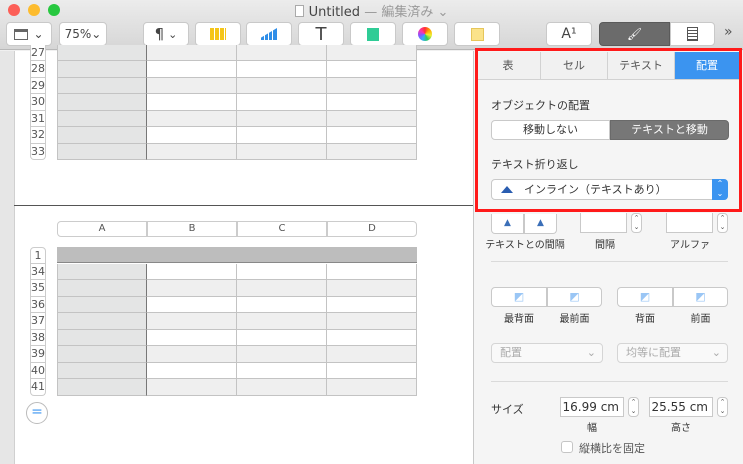  Describe the element at coordinates (218, 34) in the screenshot. I see `table-button` at that location.